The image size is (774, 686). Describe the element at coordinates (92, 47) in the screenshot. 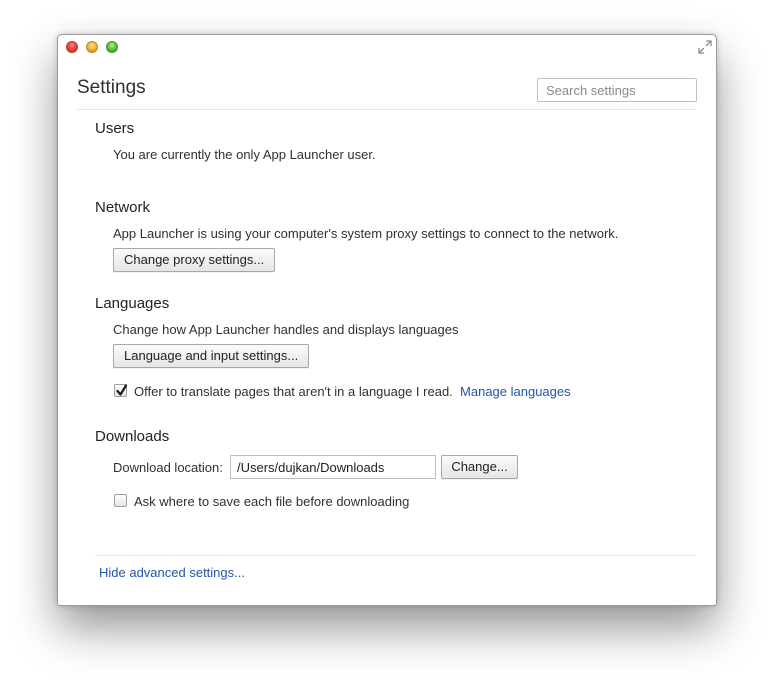

I see `minimize-button` at that location.